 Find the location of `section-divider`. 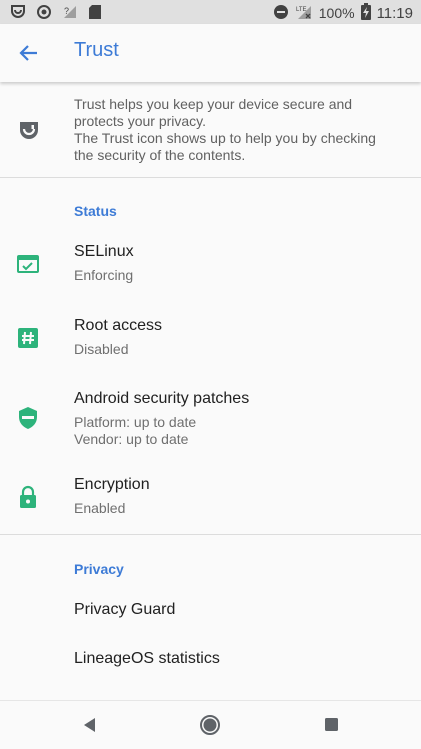

section-divider is located at coordinates (210, 534).